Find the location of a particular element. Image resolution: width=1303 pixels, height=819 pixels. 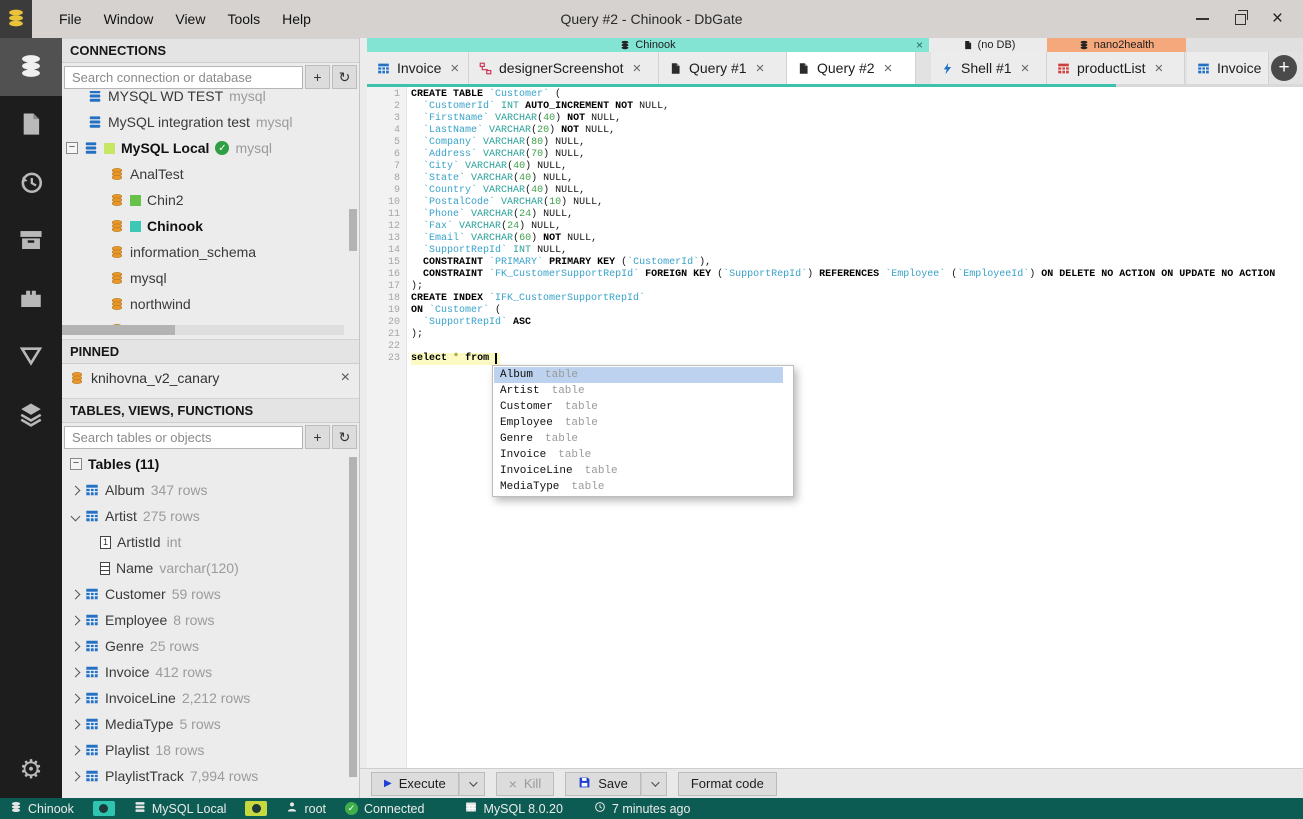

minimize-icon is located at coordinates (1202, 19).